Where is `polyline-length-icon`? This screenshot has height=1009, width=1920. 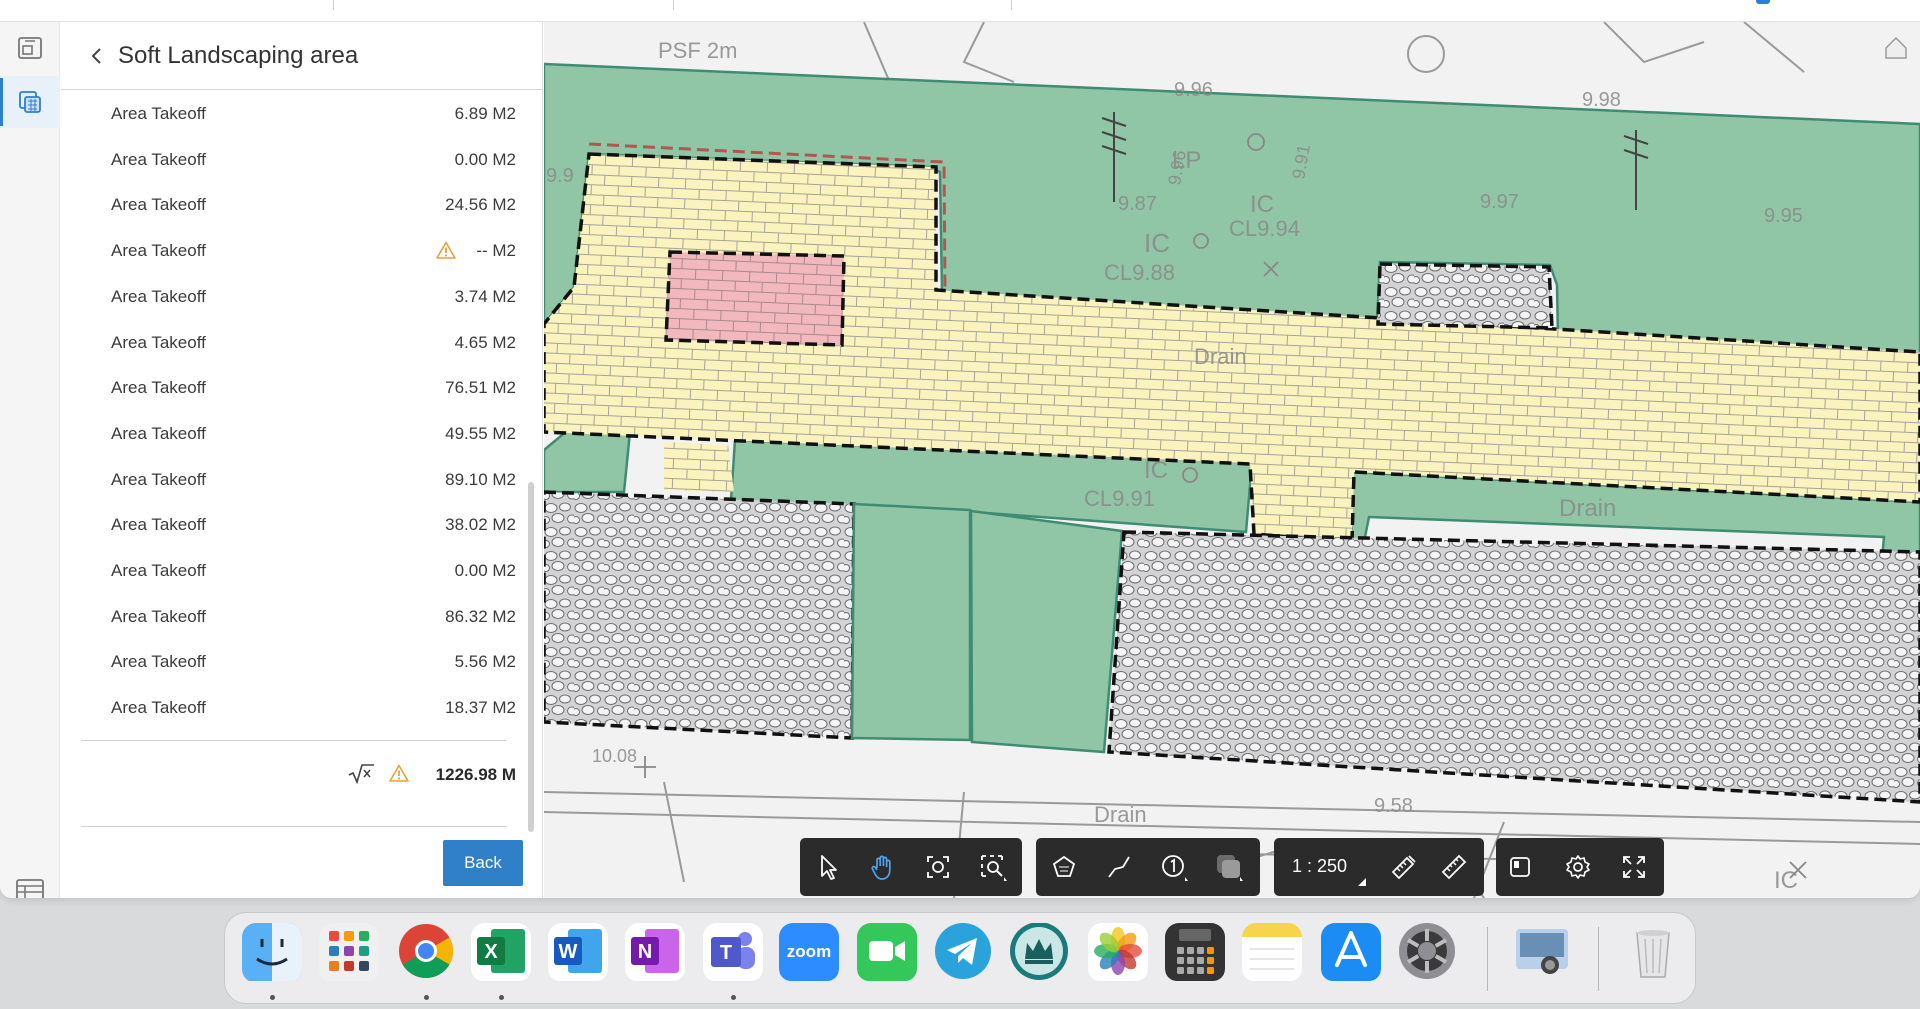 polyline-length-icon is located at coordinates (1119, 867).